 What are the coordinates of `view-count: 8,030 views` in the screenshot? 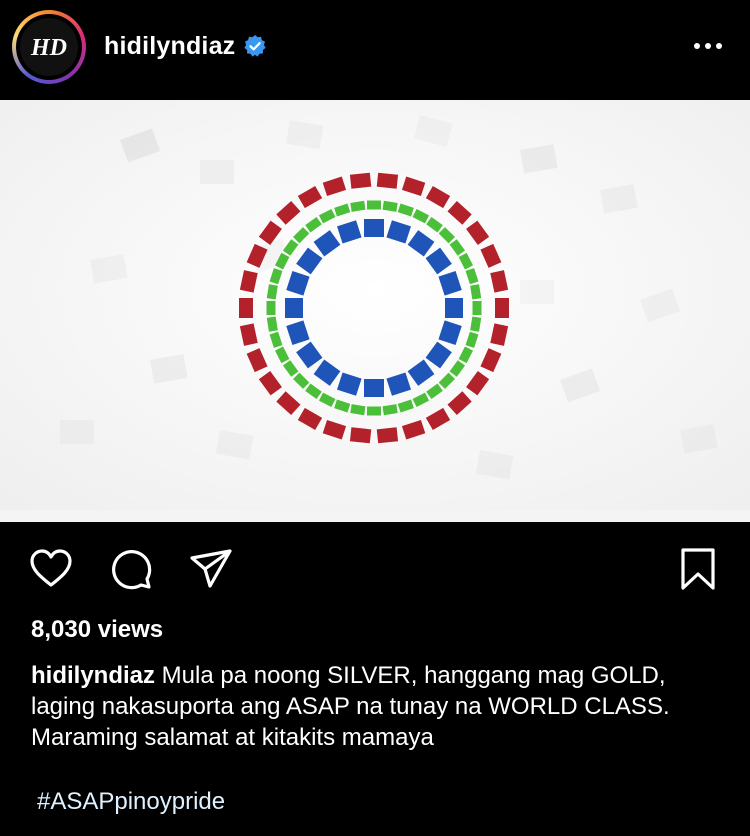 It's located at (97, 630).